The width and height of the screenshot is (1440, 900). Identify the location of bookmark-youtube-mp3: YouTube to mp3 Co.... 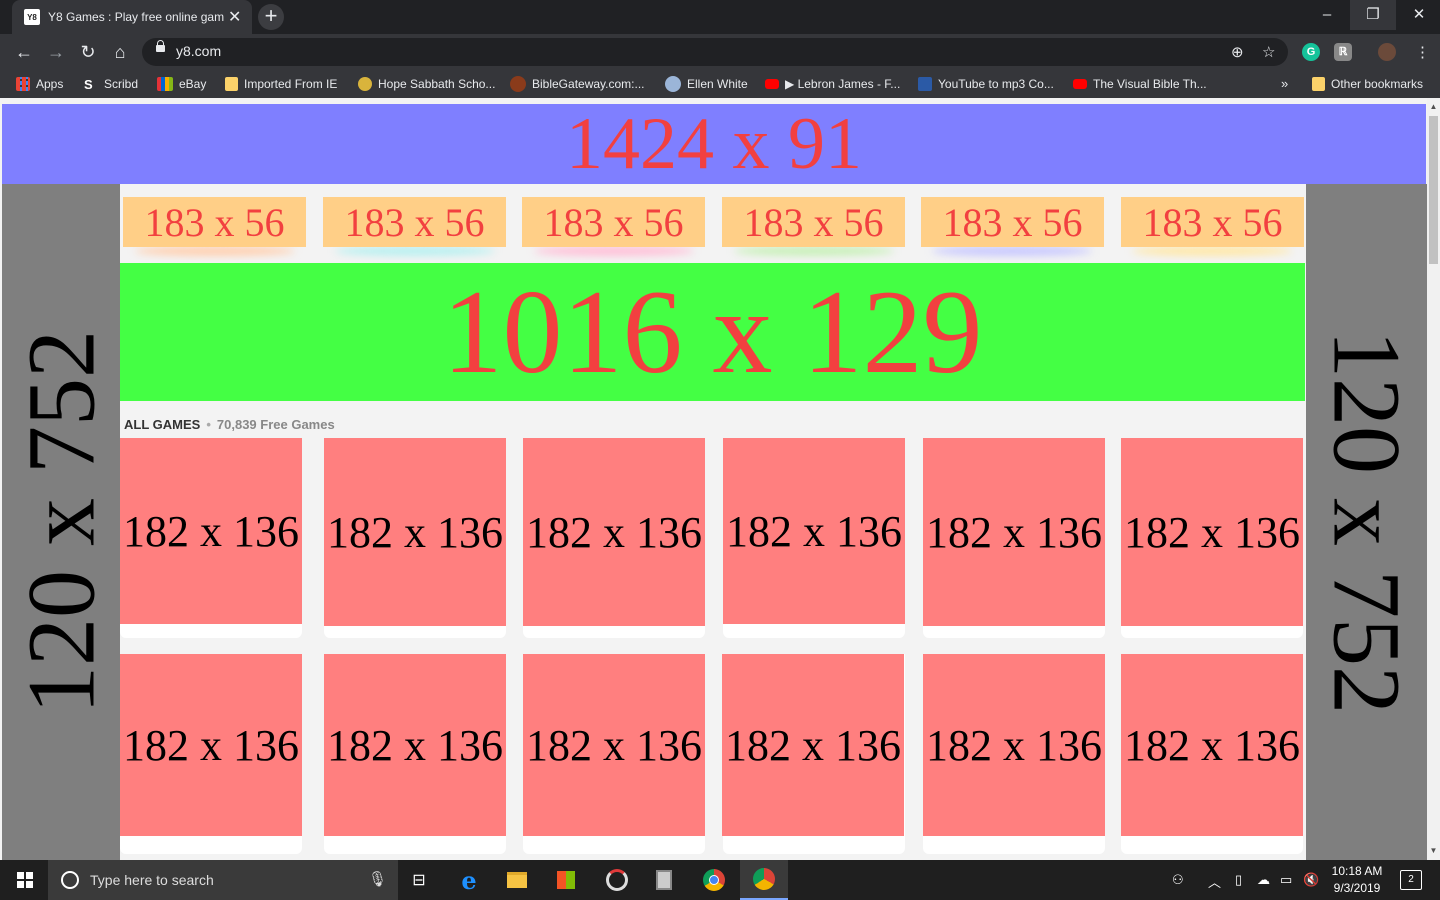
(986, 84).